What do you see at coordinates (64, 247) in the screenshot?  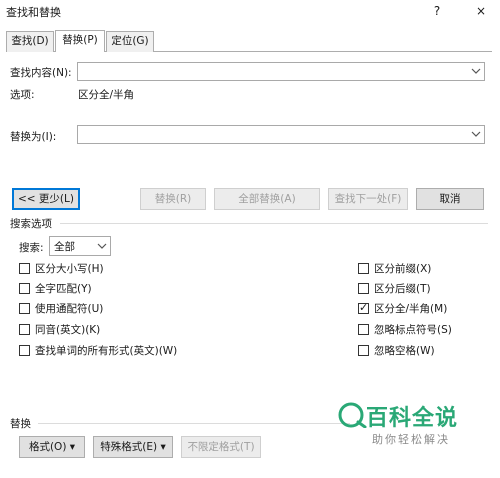 I see `search-direction-value: 全部` at bounding box center [64, 247].